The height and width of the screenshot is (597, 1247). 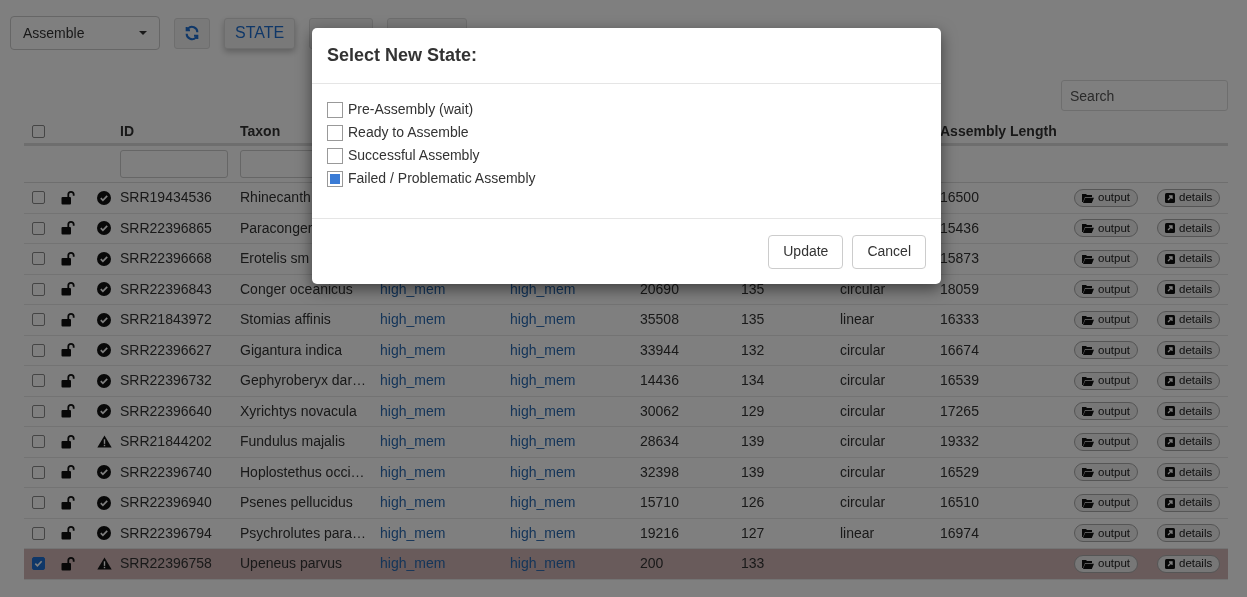 What do you see at coordinates (959, 442) in the screenshot?
I see `table-cell-text: 19332` at bounding box center [959, 442].